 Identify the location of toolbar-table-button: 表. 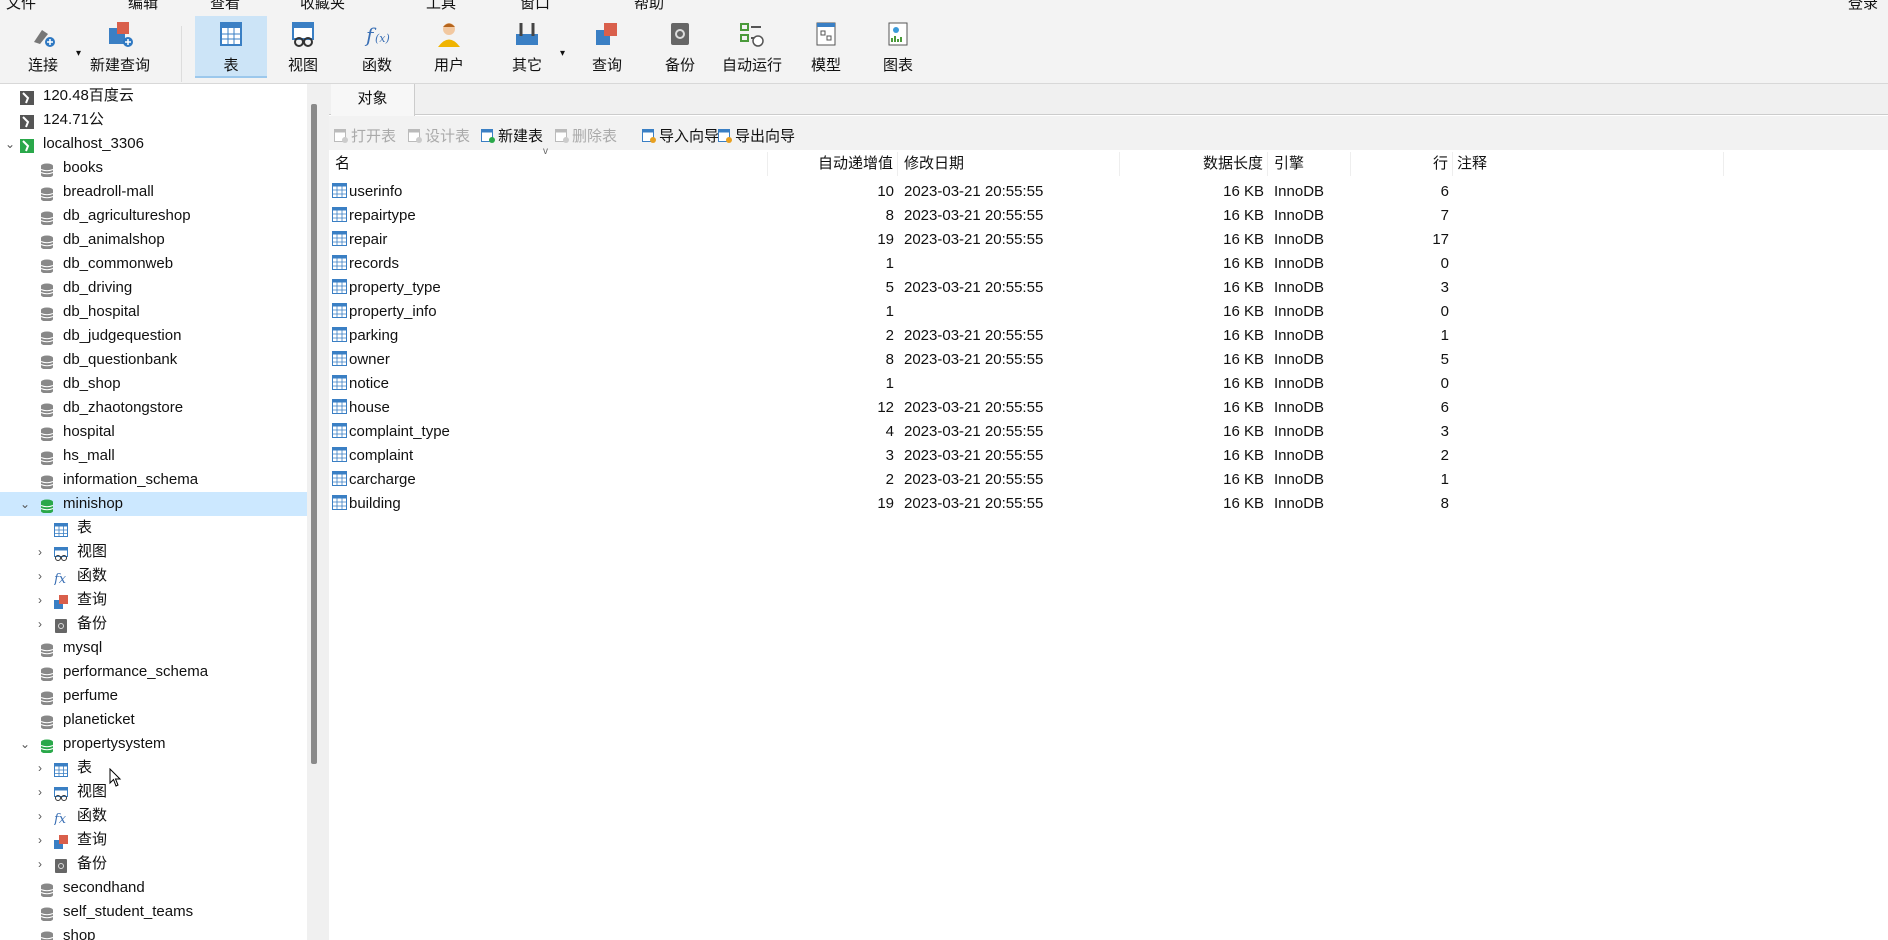
(231, 47).